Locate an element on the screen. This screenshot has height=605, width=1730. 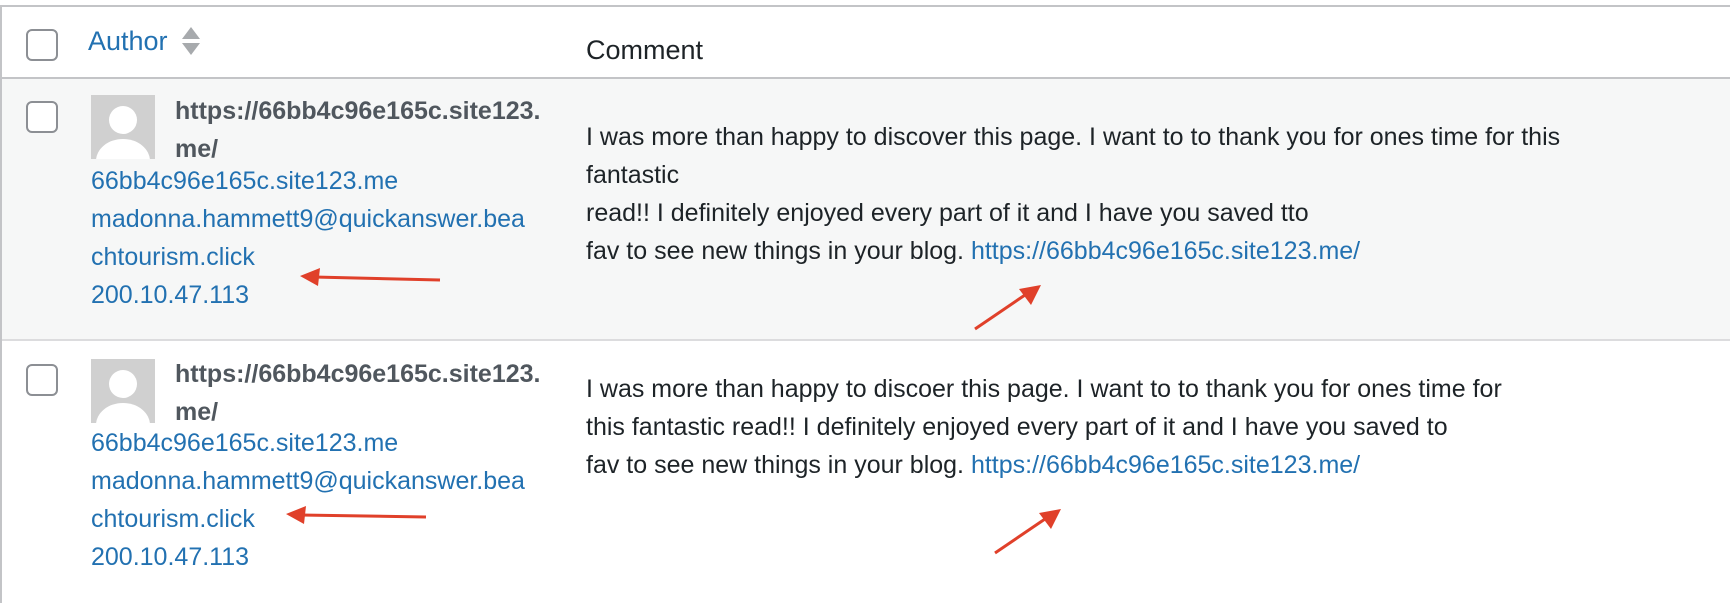
author-column-header: Author is located at coordinates (144, 41).